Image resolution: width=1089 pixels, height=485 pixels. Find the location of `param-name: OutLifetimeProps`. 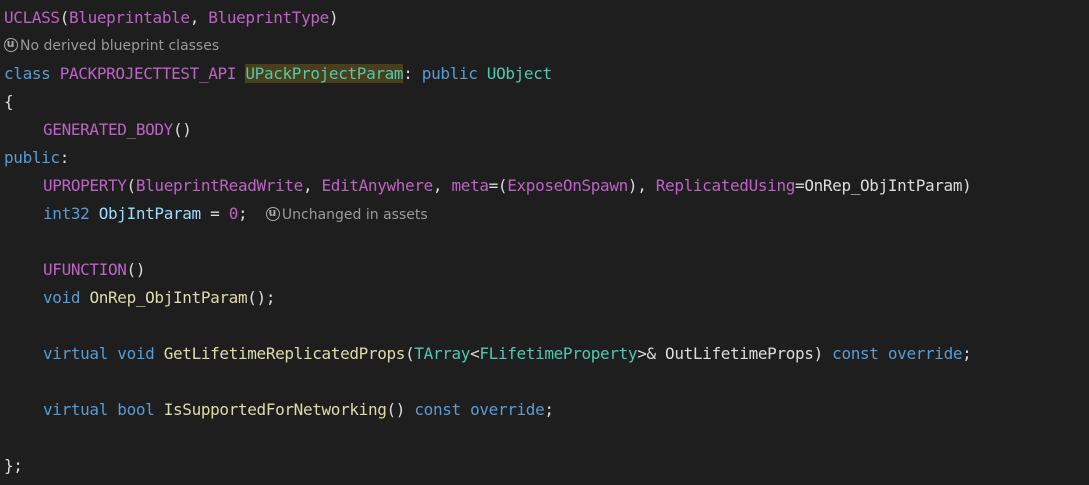

param-name: OutLifetimeProps is located at coordinates (739, 353).